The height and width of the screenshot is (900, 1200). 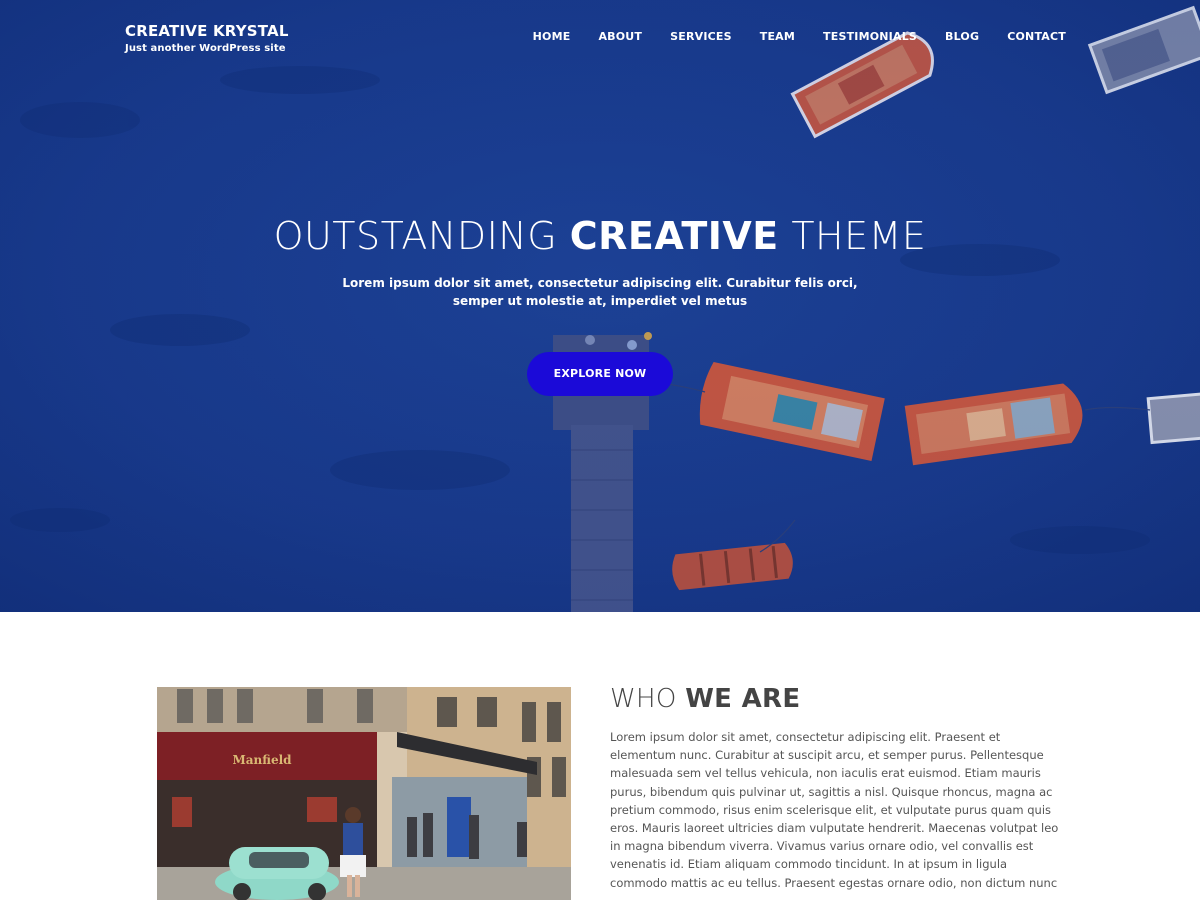 What do you see at coordinates (600, 374) in the screenshot?
I see `explore-now-button: EXPLORE NOW` at bounding box center [600, 374].